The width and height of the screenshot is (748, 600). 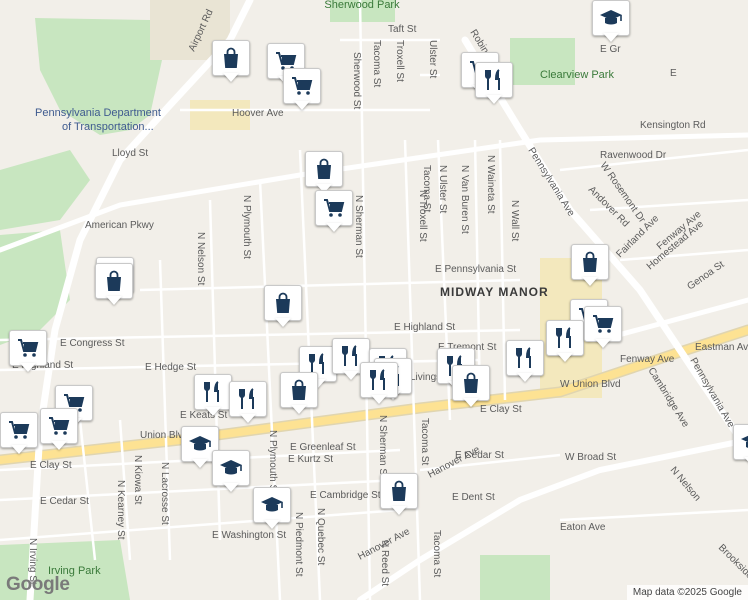 I want to click on neighborhood-label: MIDWAY MANOR, so click(x=494, y=292).